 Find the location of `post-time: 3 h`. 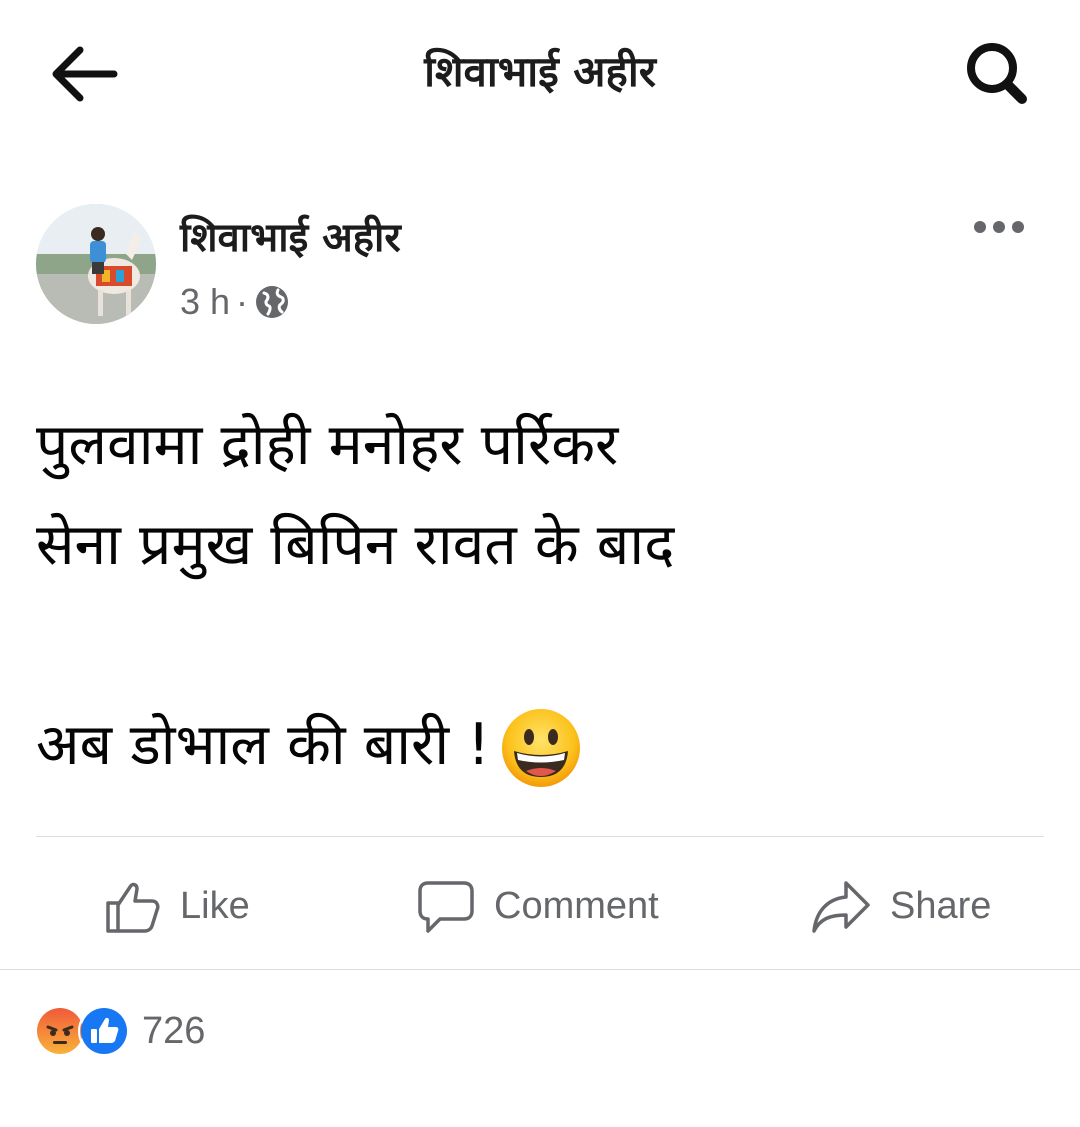

post-time: 3 h is located at coordinates (205, 302).